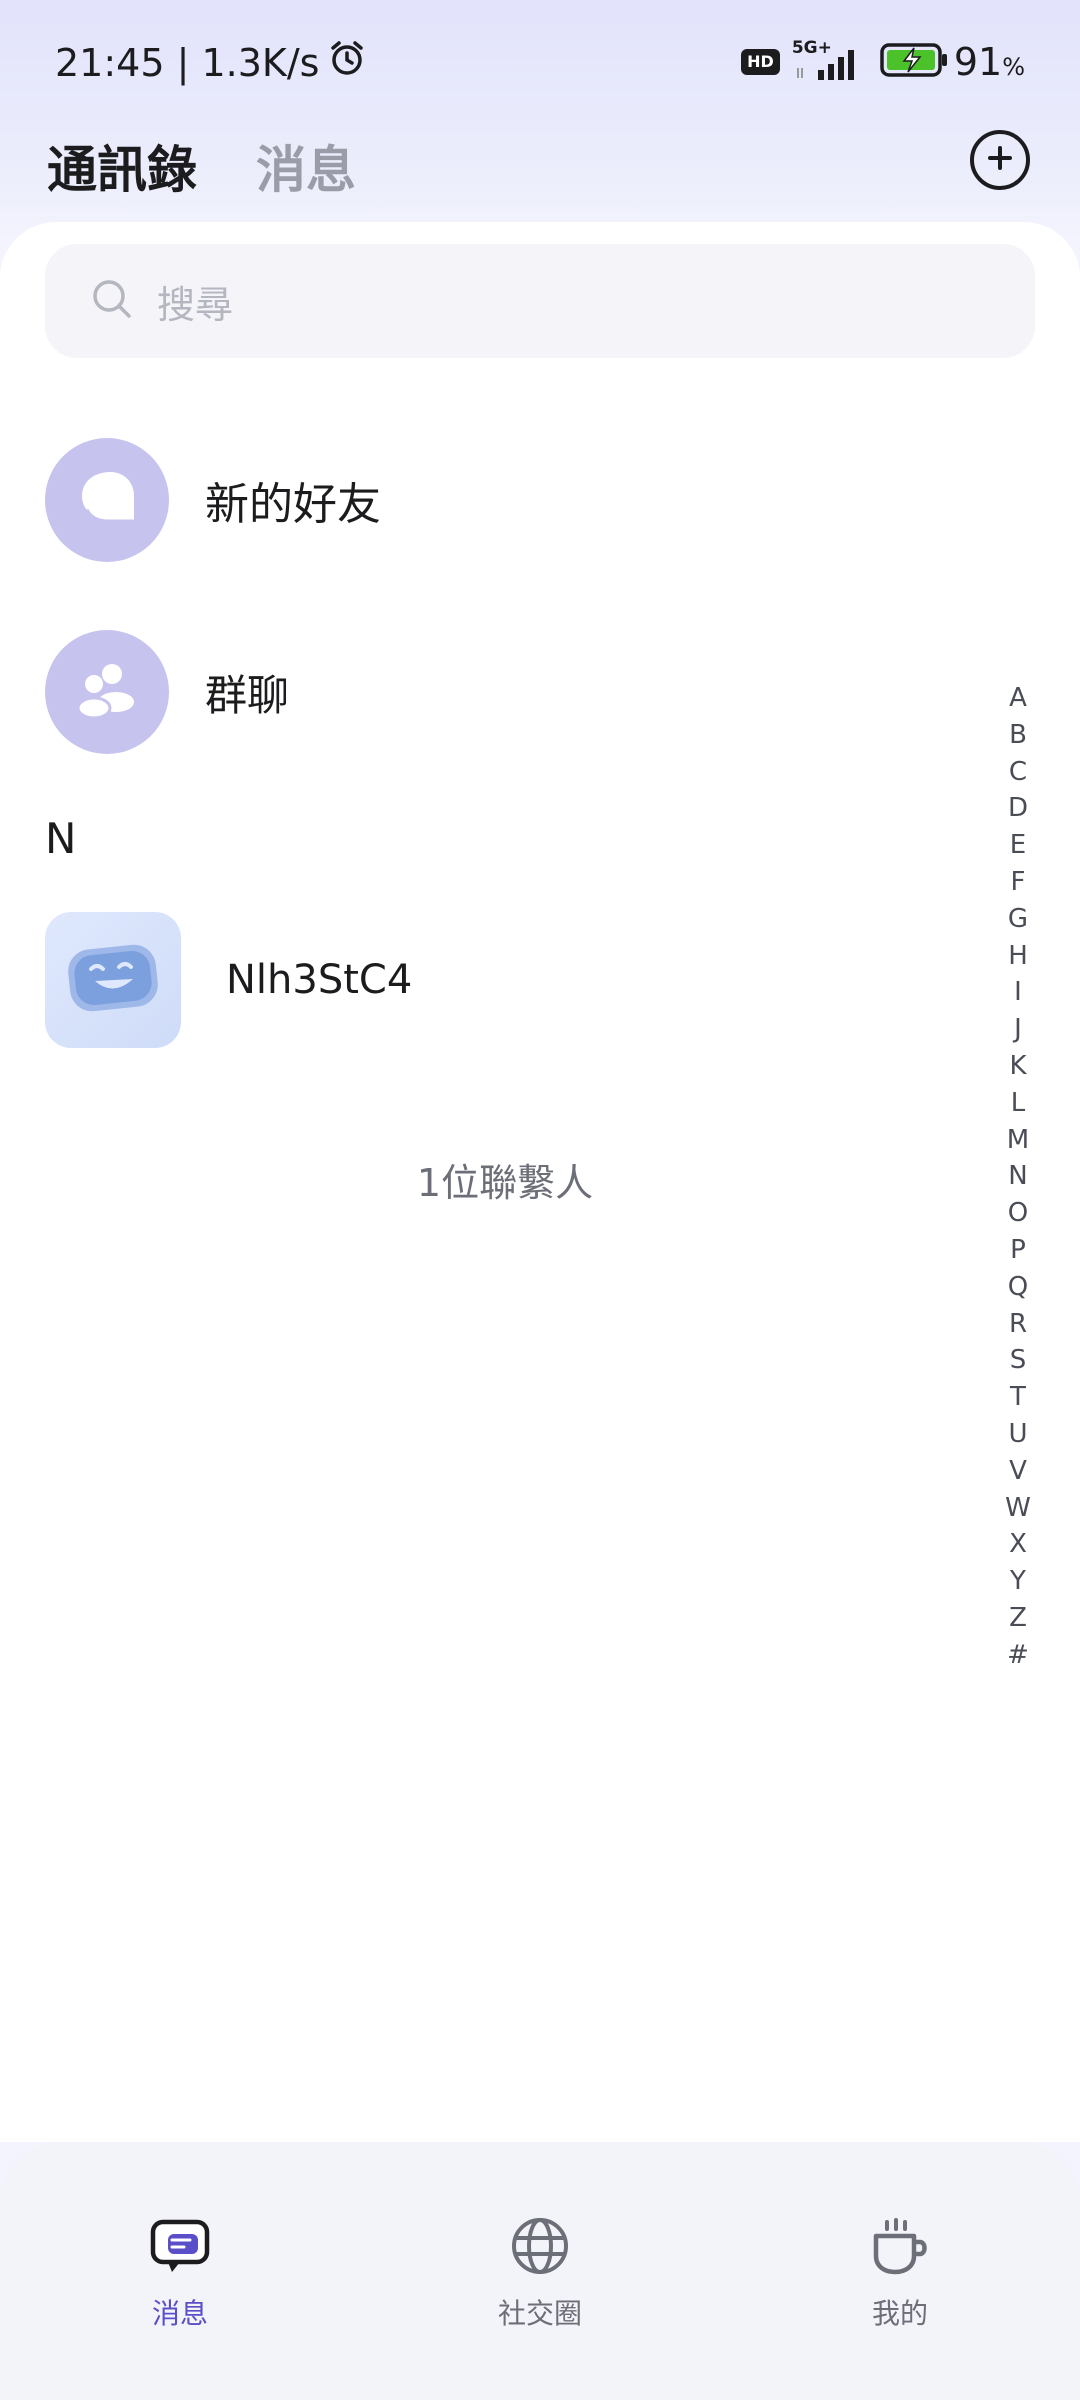 The height and width of the screenshot is (2400, 1080). Describe the element at coordinates (830, 60) in the screenshot. I see `signal-icon: 5G+` at that location.